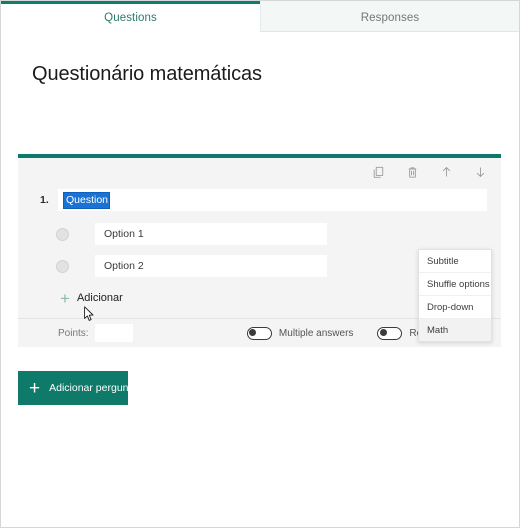 The width and height of the screenshot is (520, 528). Describe the element at coordinates (272, 200) in the screenshot. I see `question-text-input: Question` at that location.